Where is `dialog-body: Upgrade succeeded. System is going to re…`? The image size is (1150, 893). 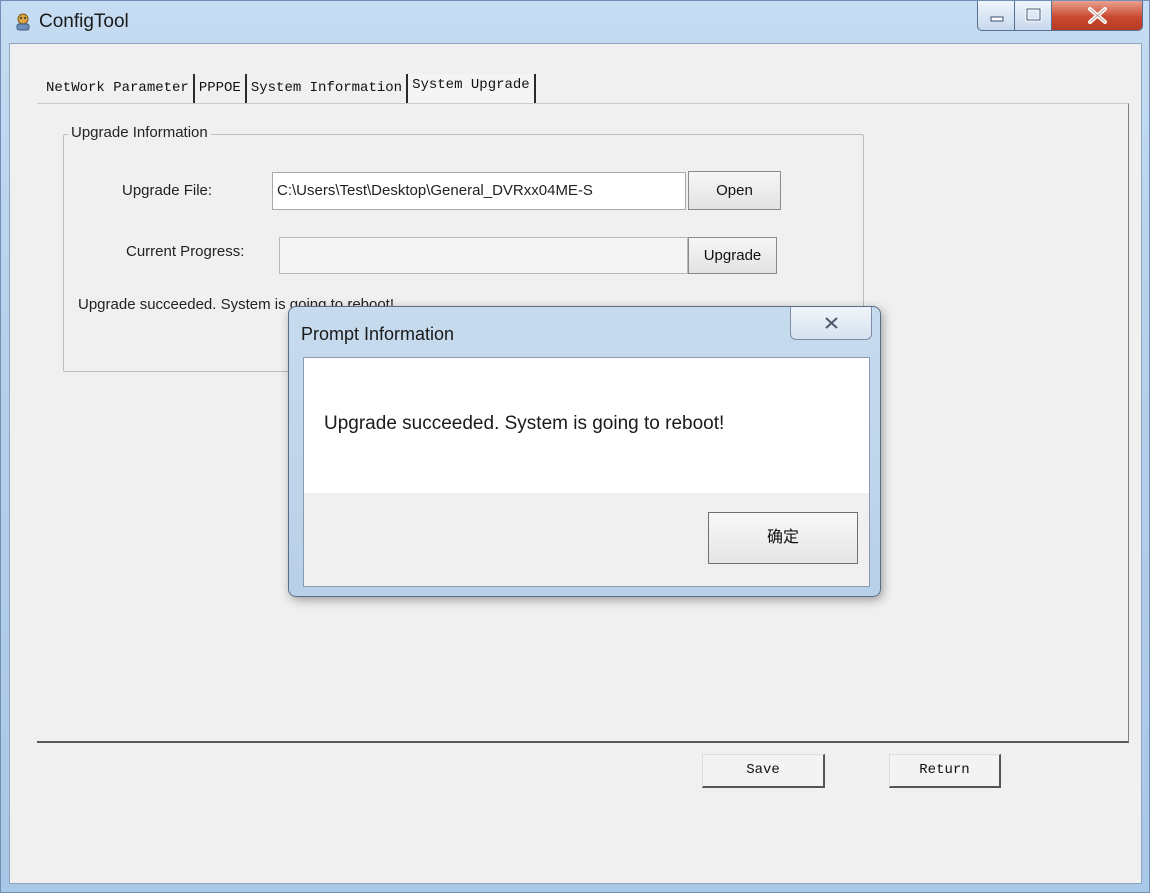 dialog-body: Upgrade succeeded. System is going to re… is located at coordinates (586, 472).